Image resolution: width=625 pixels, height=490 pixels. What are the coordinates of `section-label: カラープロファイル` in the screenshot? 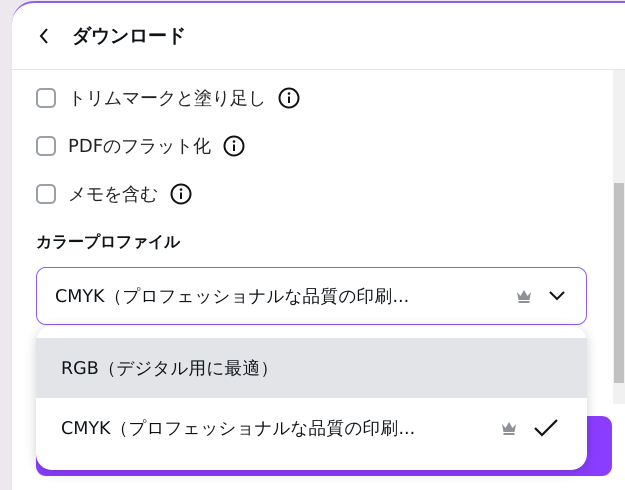 It's located at (109, 242).